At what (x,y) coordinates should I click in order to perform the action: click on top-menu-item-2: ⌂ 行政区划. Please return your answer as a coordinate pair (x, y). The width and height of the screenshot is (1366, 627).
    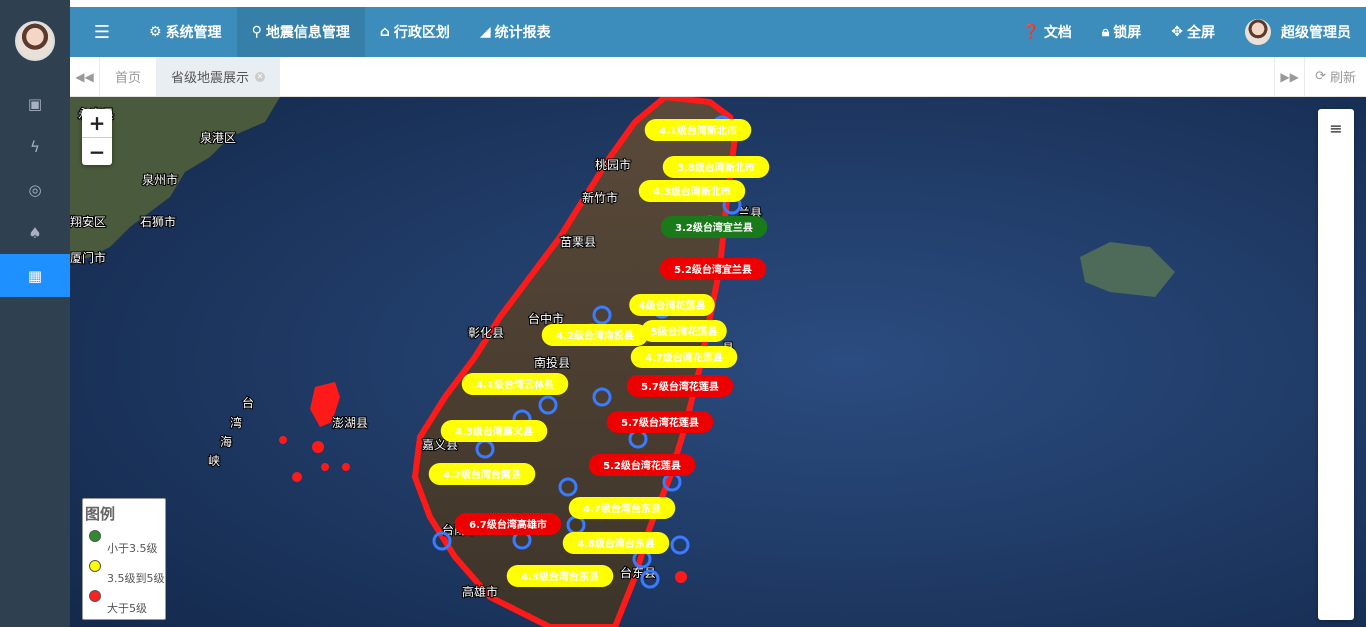
    Looking at the image, I should click on (415, 32).